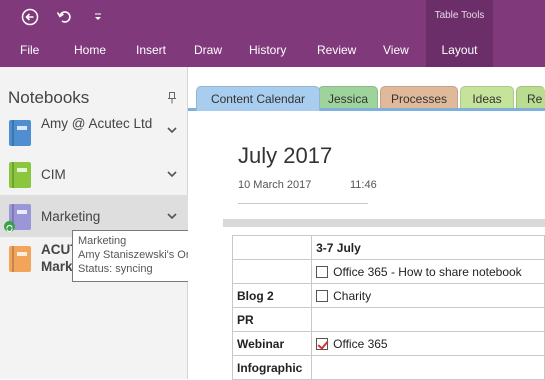 This screenshot has height=380, width=545. I want to click on quick-access-toolbar, so click(64, 17).